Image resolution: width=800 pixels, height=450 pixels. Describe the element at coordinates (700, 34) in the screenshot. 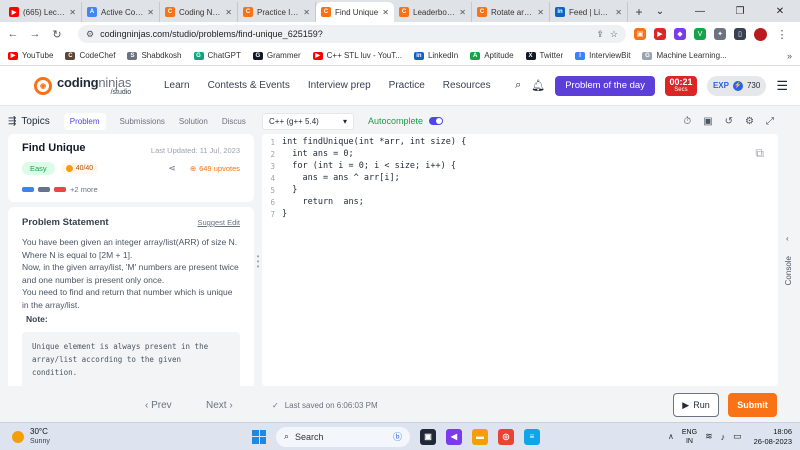

I see `extension-icon: V` at that location.